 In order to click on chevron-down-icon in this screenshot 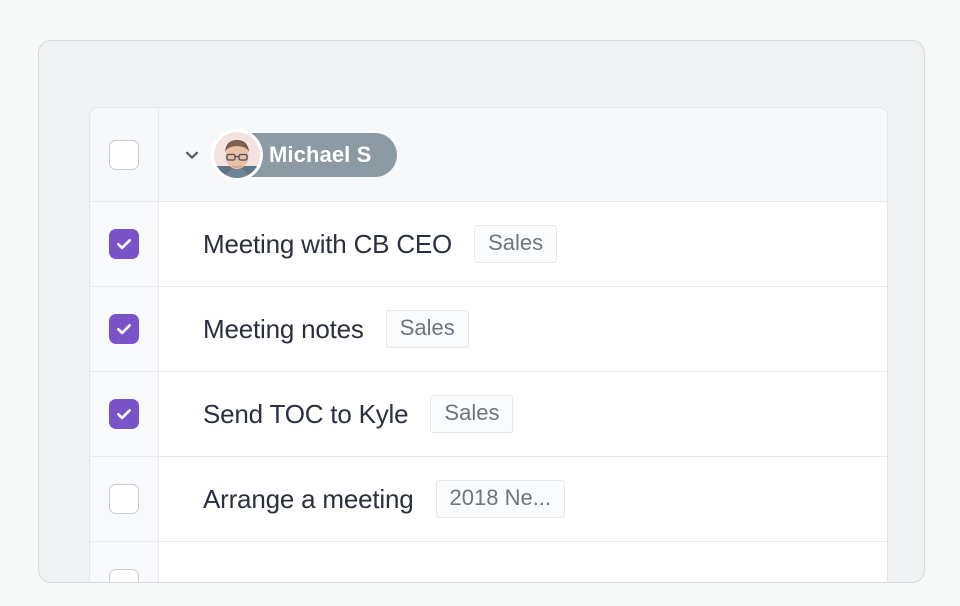, I will do `click(192, 155)`.